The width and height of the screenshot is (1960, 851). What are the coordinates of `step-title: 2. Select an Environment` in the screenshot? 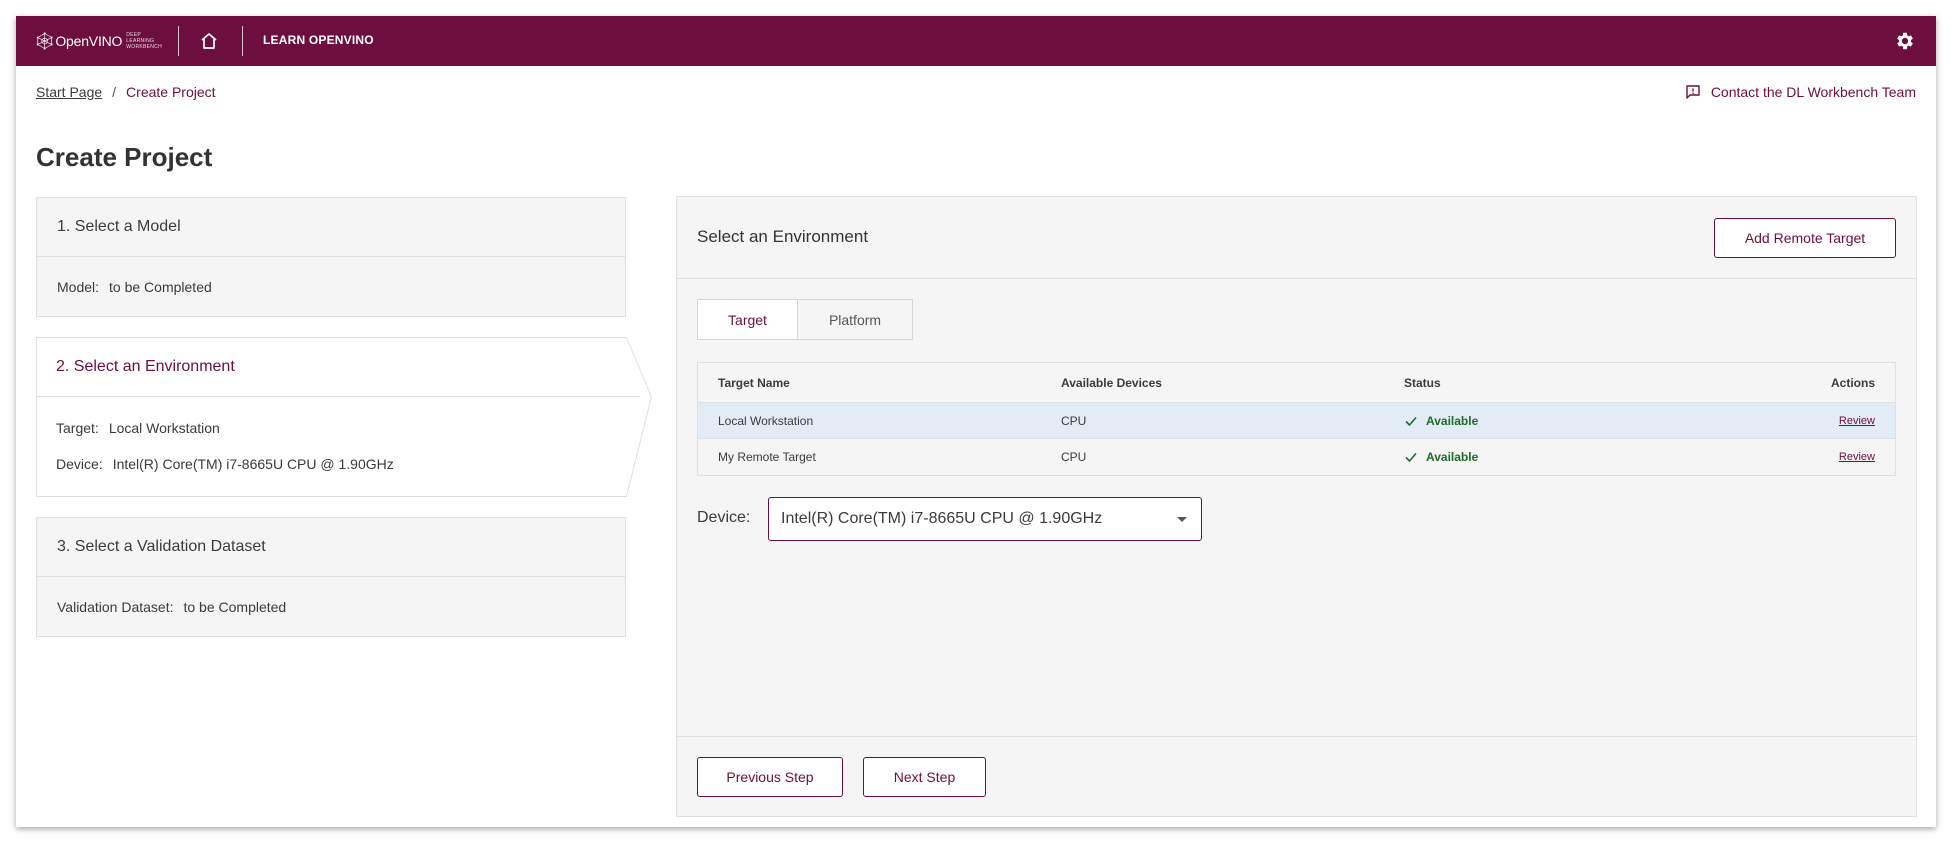 It's located at (145, 366).